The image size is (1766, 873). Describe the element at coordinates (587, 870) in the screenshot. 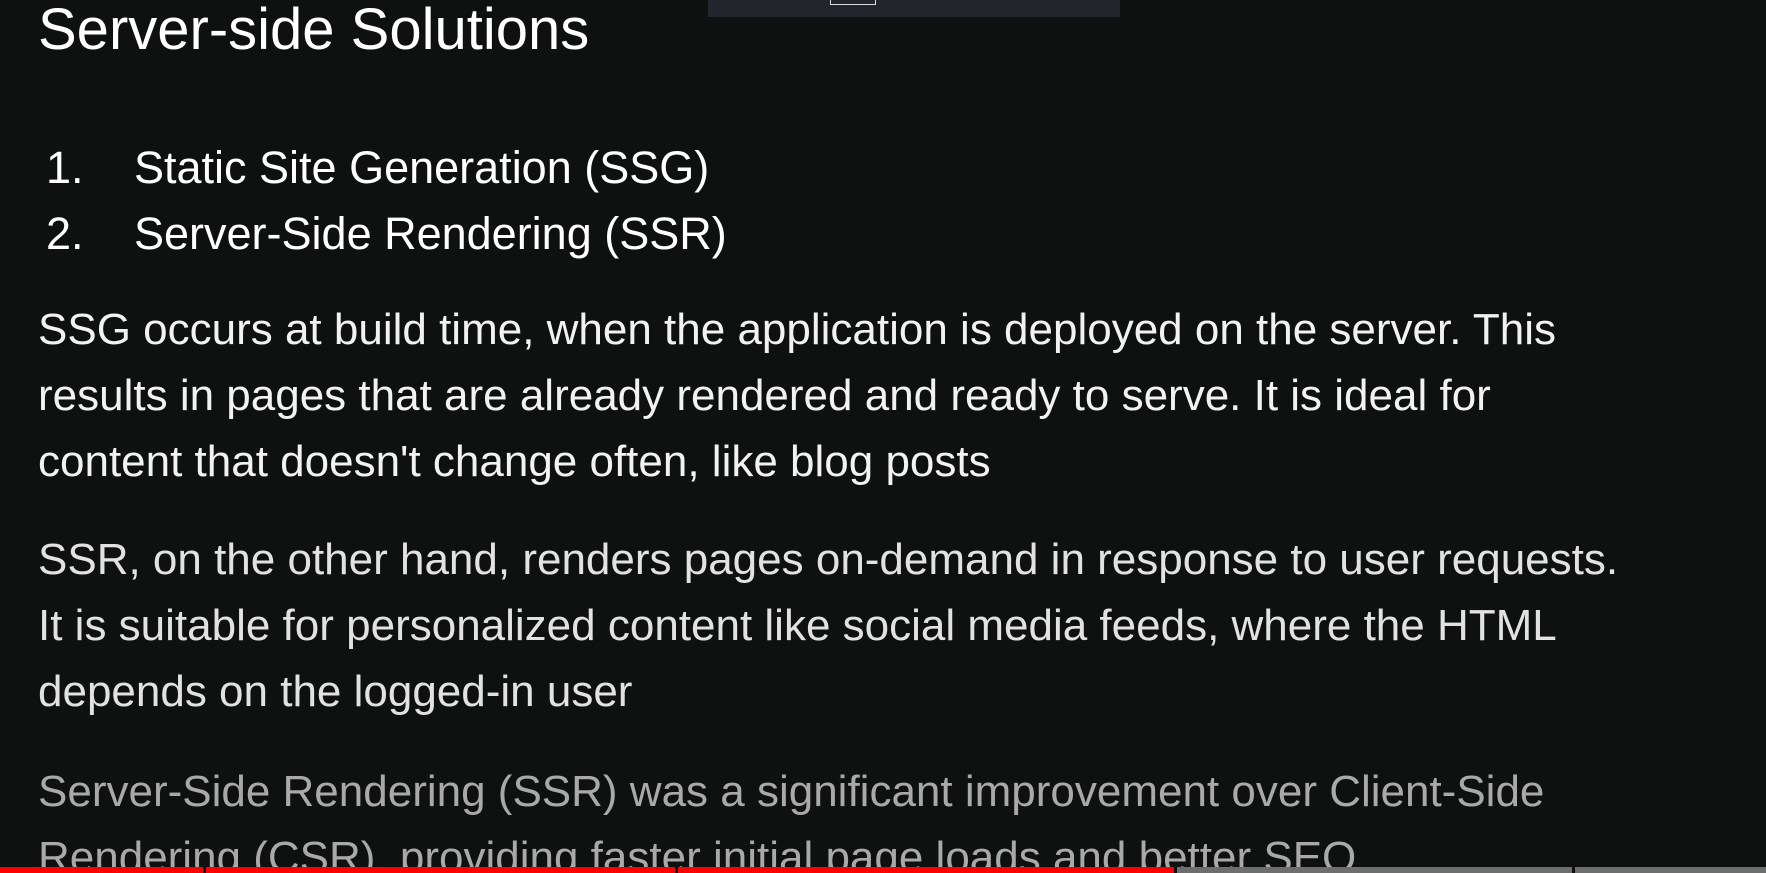

I see `progress-played` at that location.